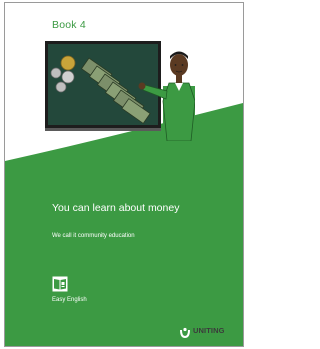  I want to click on easy-english-label: Easy English, so click(69, 300).